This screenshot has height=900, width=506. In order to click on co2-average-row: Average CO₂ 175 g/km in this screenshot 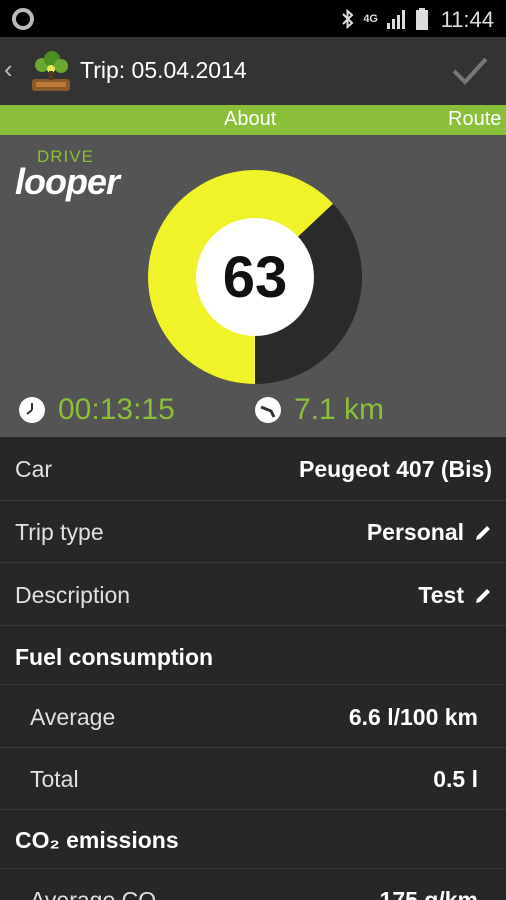, I will do `click(253, 884)`.